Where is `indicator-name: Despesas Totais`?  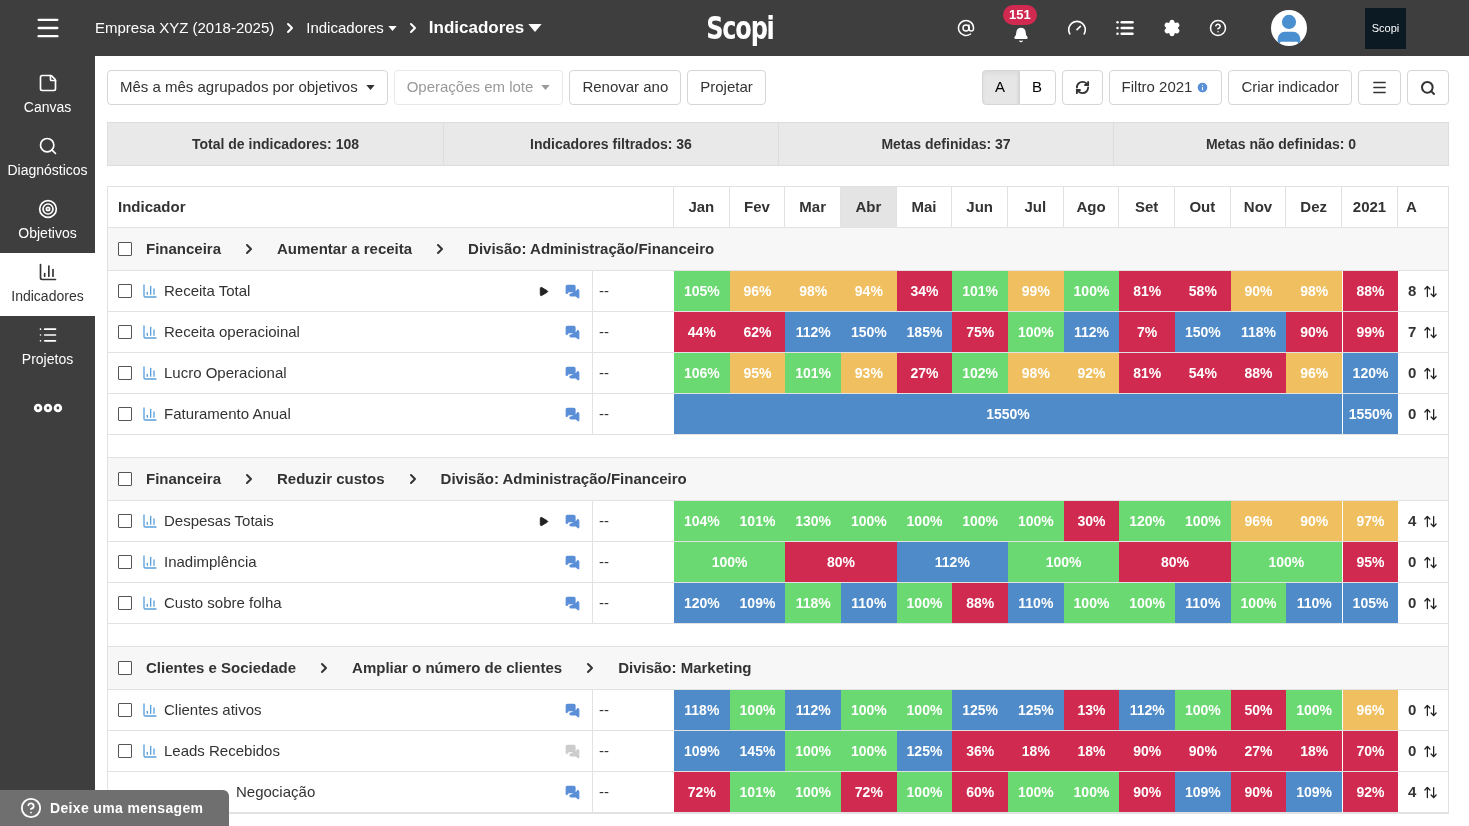
indicator-name: Despesas Totais is located at coordinates (219, 521).